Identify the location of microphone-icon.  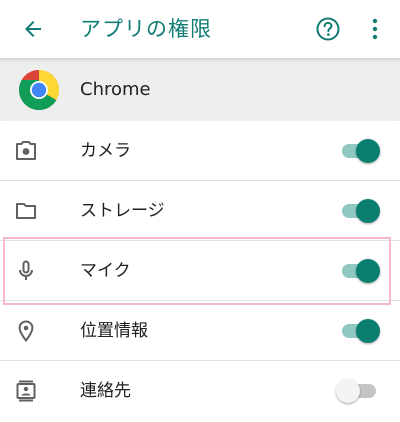
(26, 270).